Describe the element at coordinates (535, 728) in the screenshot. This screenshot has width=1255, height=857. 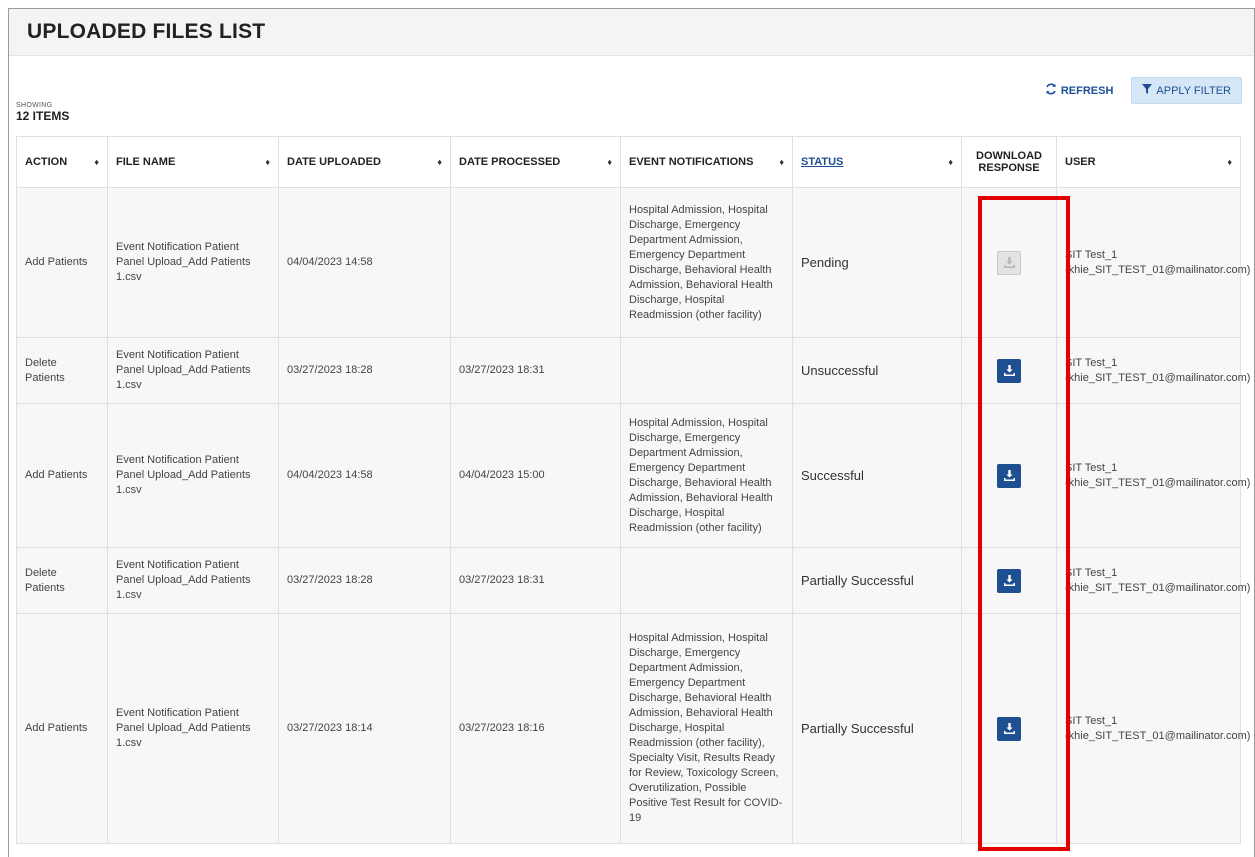
I see `cell-date-processed: 03/27/2023 18:16` at that location.